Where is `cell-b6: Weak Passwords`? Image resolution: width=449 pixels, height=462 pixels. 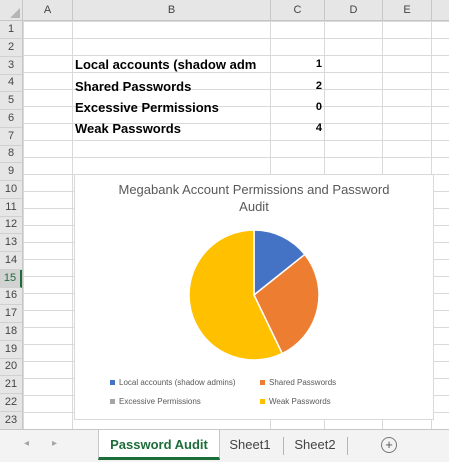
cell-b6: Weak Passwords is located at coordinates (172, 128).